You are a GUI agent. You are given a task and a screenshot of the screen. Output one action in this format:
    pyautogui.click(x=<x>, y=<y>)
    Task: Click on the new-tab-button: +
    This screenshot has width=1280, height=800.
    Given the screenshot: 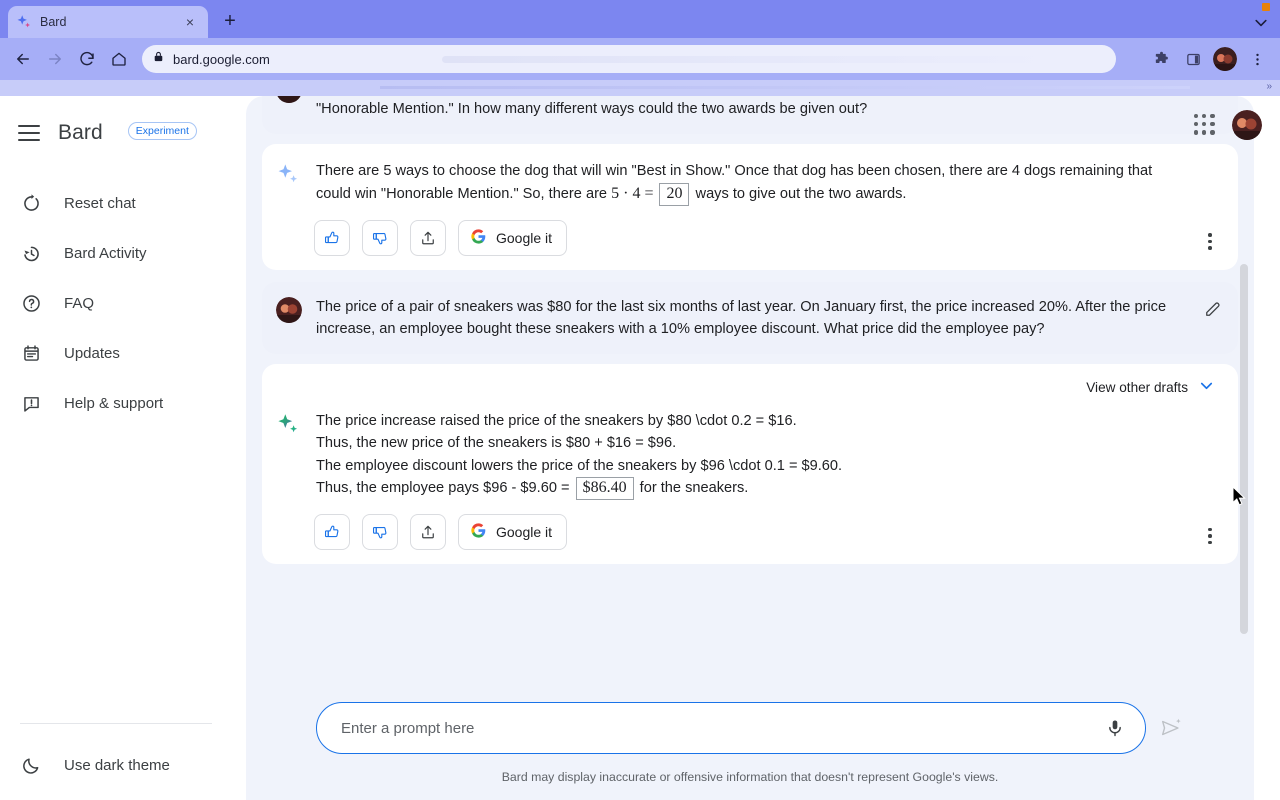 What is the action you would take?
    pyautogui.click(x=230, y=21)
    